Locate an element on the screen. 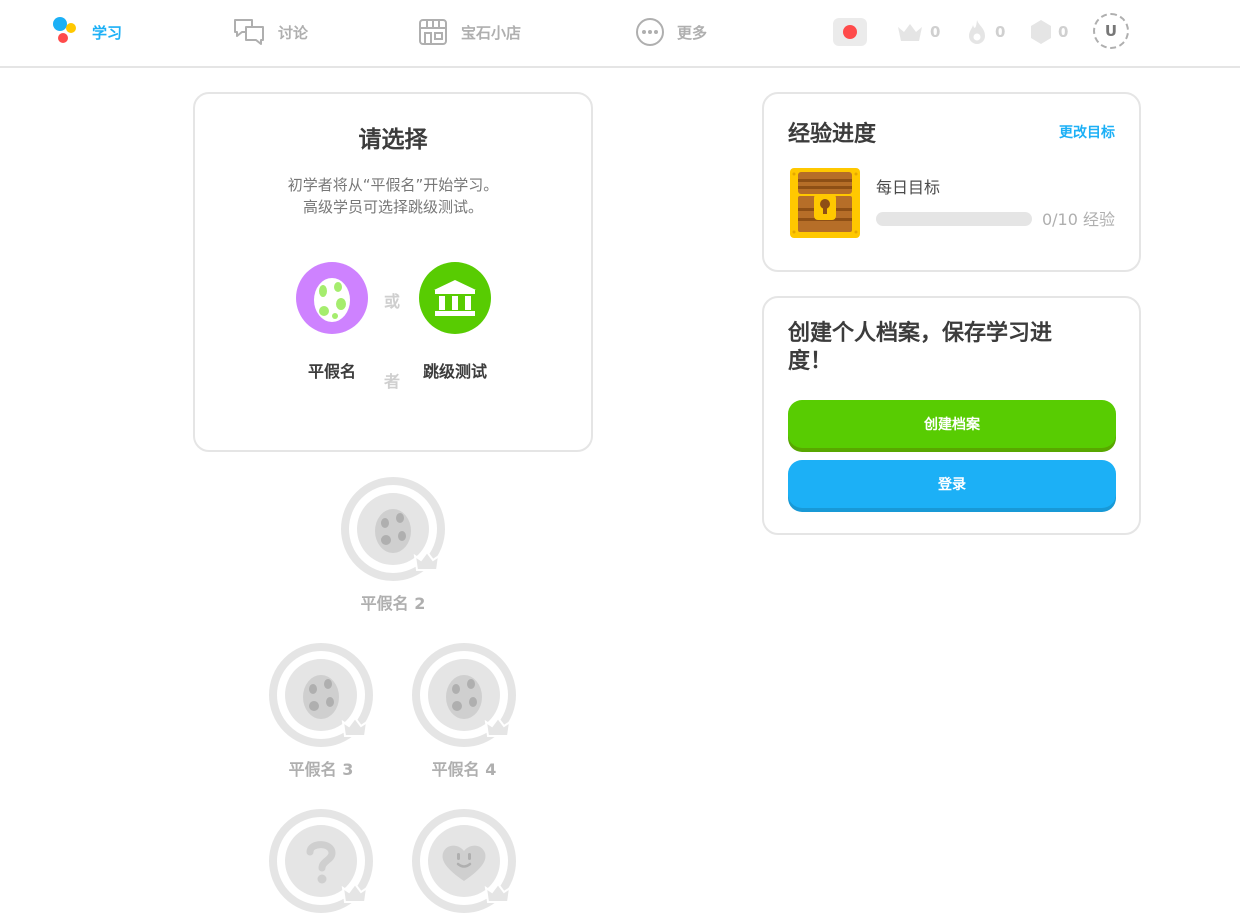  placement-test-option: 跳级测试 is located at coordinates (455, 322).